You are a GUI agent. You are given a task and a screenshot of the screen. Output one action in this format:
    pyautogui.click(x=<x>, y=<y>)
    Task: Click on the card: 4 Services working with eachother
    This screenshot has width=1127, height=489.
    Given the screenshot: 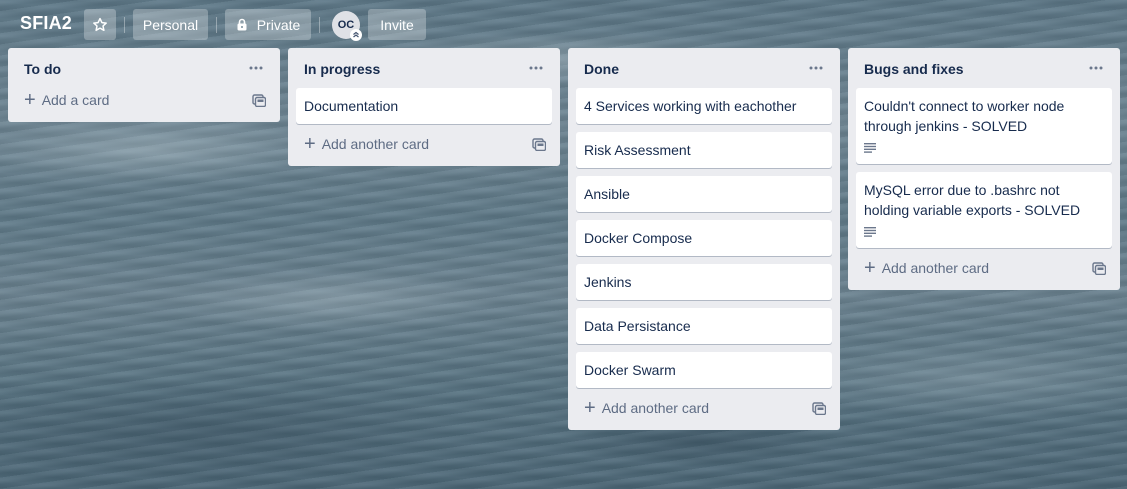 What is the action you would take?
    pyautogui.click(x=704, y=106)
    